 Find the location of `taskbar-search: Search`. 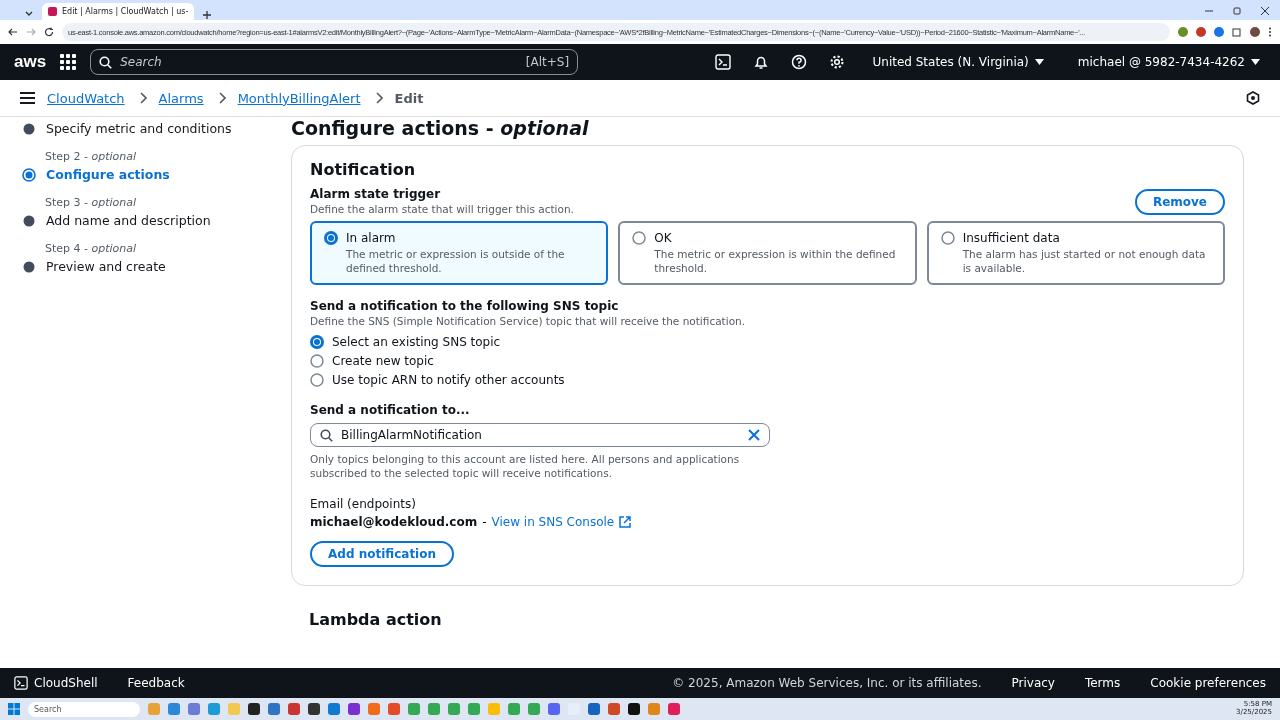

taskbar-search: Search is located at coordinates (84, 709).